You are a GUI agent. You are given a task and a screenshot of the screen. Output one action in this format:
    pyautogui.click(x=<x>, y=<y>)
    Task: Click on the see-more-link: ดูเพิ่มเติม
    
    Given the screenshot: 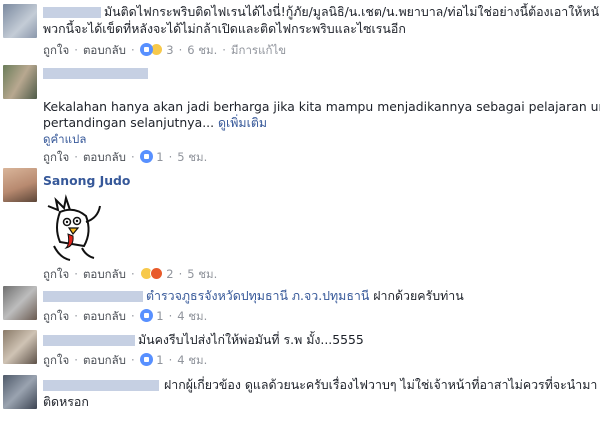 What is the action you would take?
    pyautogui.click(x=242, y=122)
    